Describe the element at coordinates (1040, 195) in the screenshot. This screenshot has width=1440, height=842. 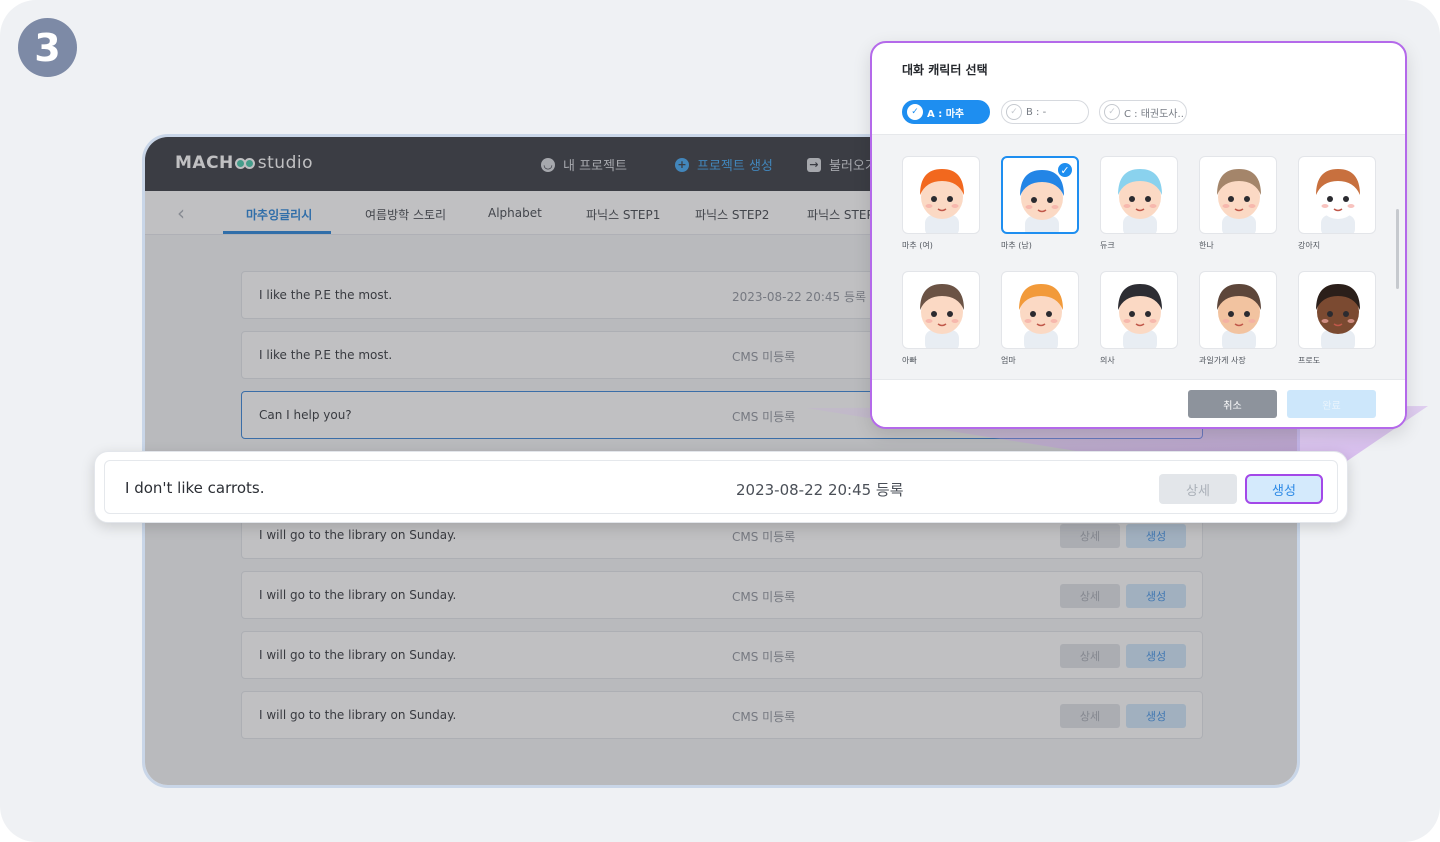
I see `character-card: ✓` at that location.